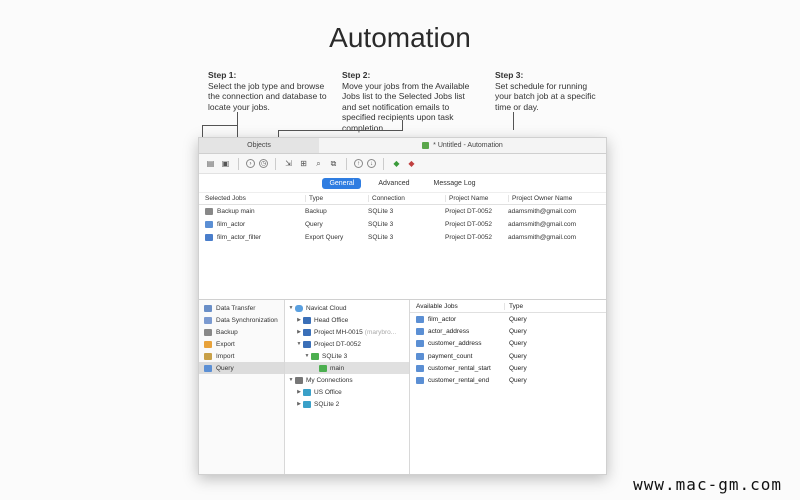  What do you see at coordinates (288, 163) in the screenshot?
I see `add-job-icon: ⇲` at bounding box center [288, 163].